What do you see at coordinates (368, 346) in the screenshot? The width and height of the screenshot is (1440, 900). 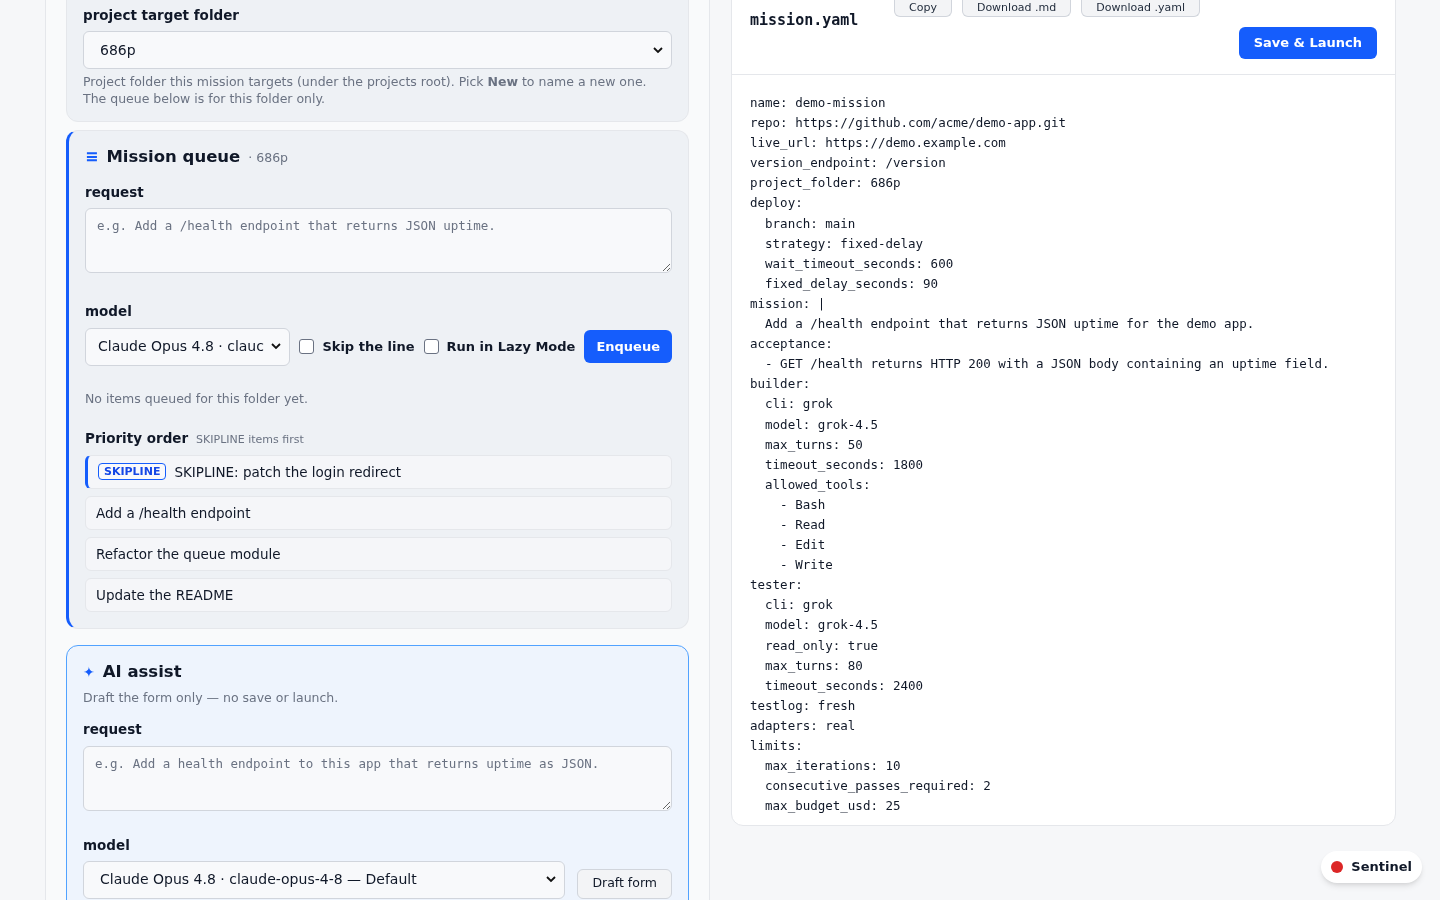 I see `checkbox-label: Skip the line` at bounding box center [368, 346].